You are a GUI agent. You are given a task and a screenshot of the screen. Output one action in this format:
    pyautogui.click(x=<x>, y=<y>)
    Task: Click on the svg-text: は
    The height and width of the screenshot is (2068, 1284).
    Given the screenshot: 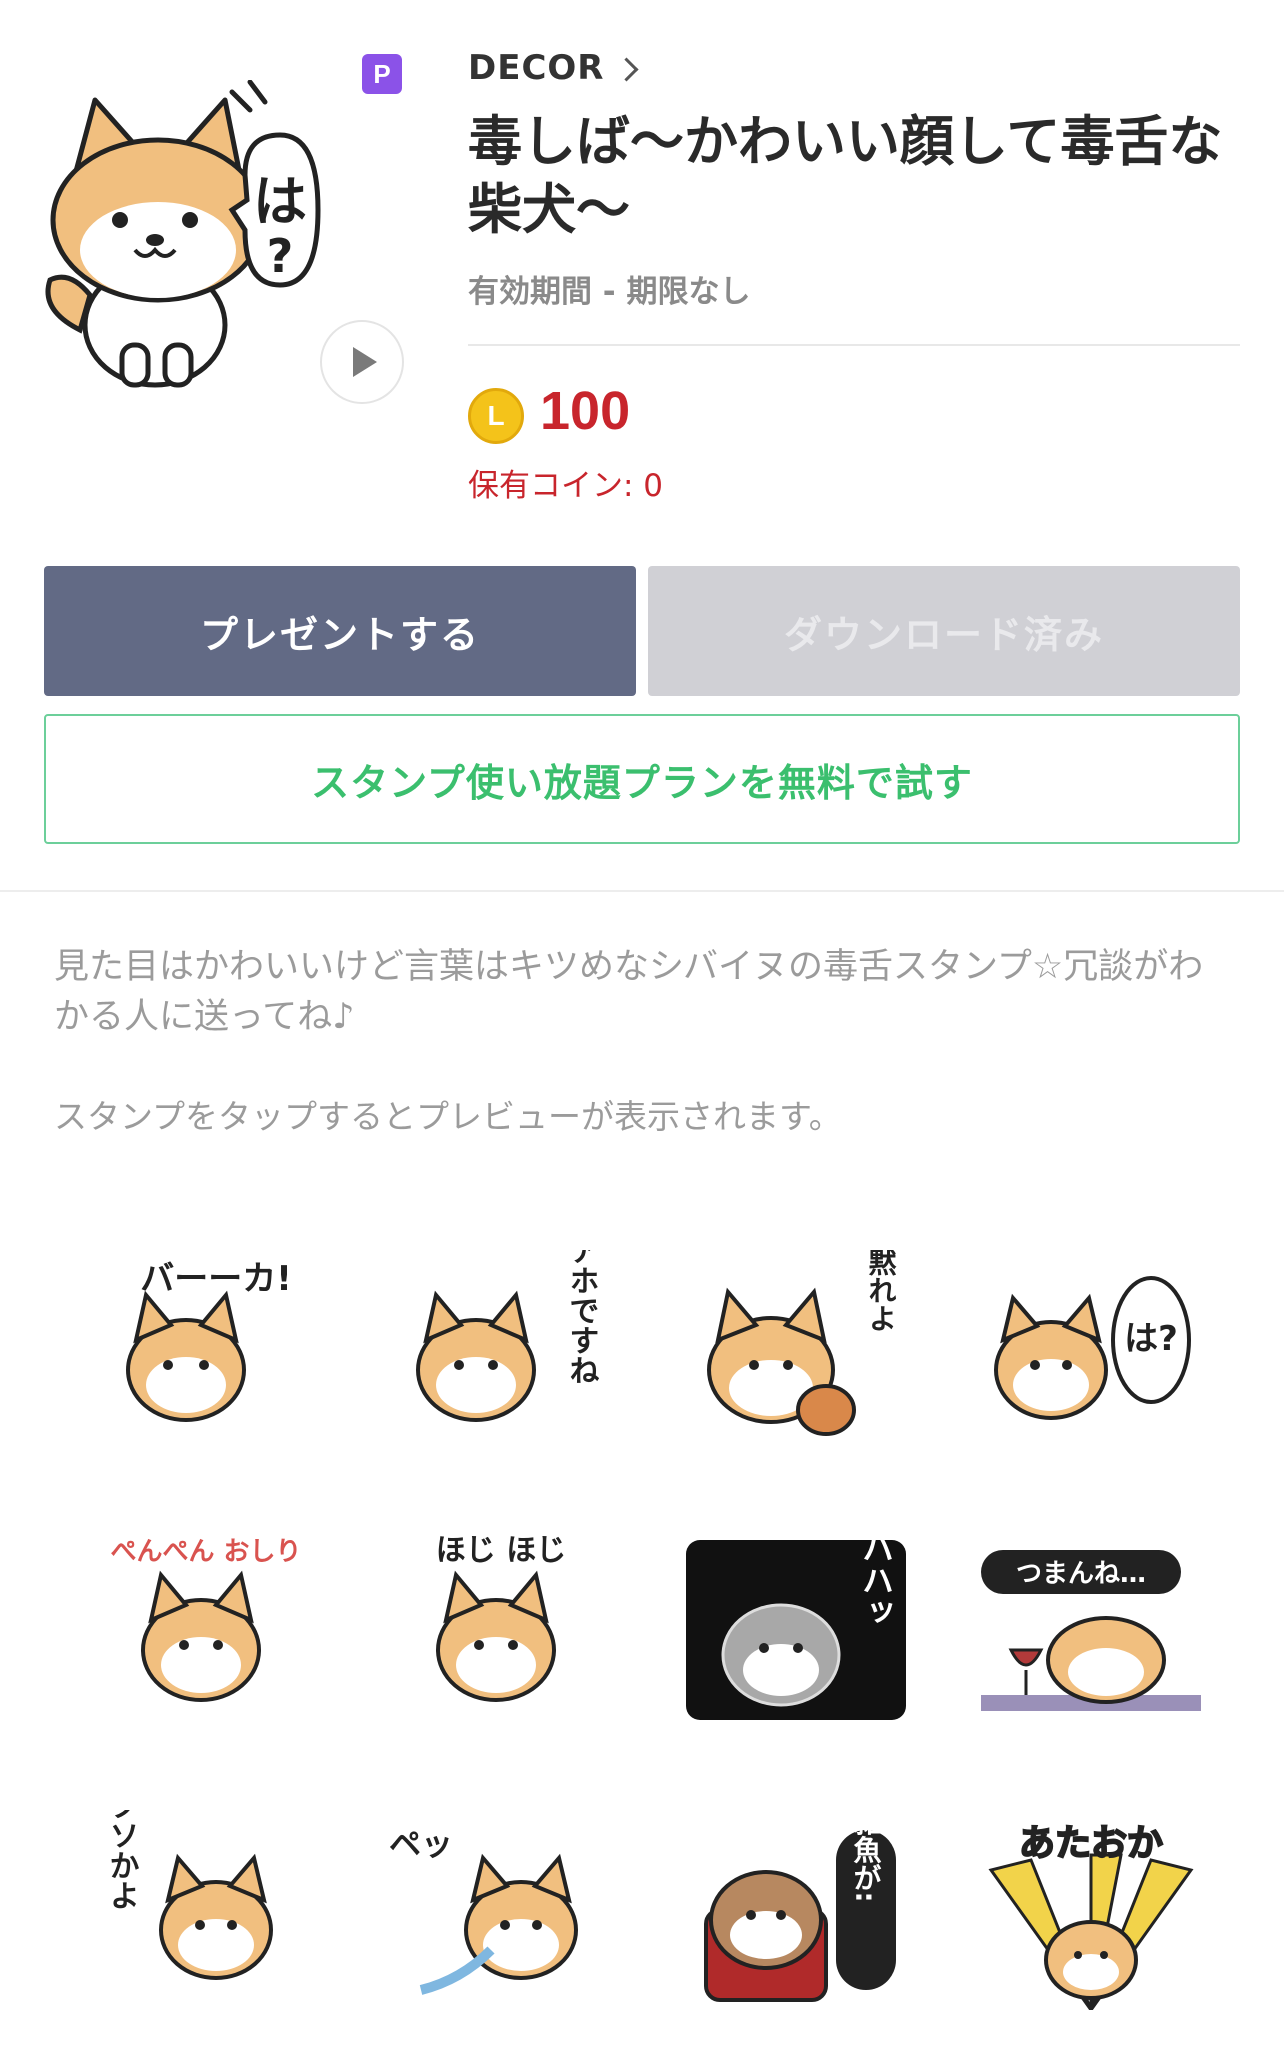 What is the action you would take?
    pyautogui.click(x=280, y=201)
    